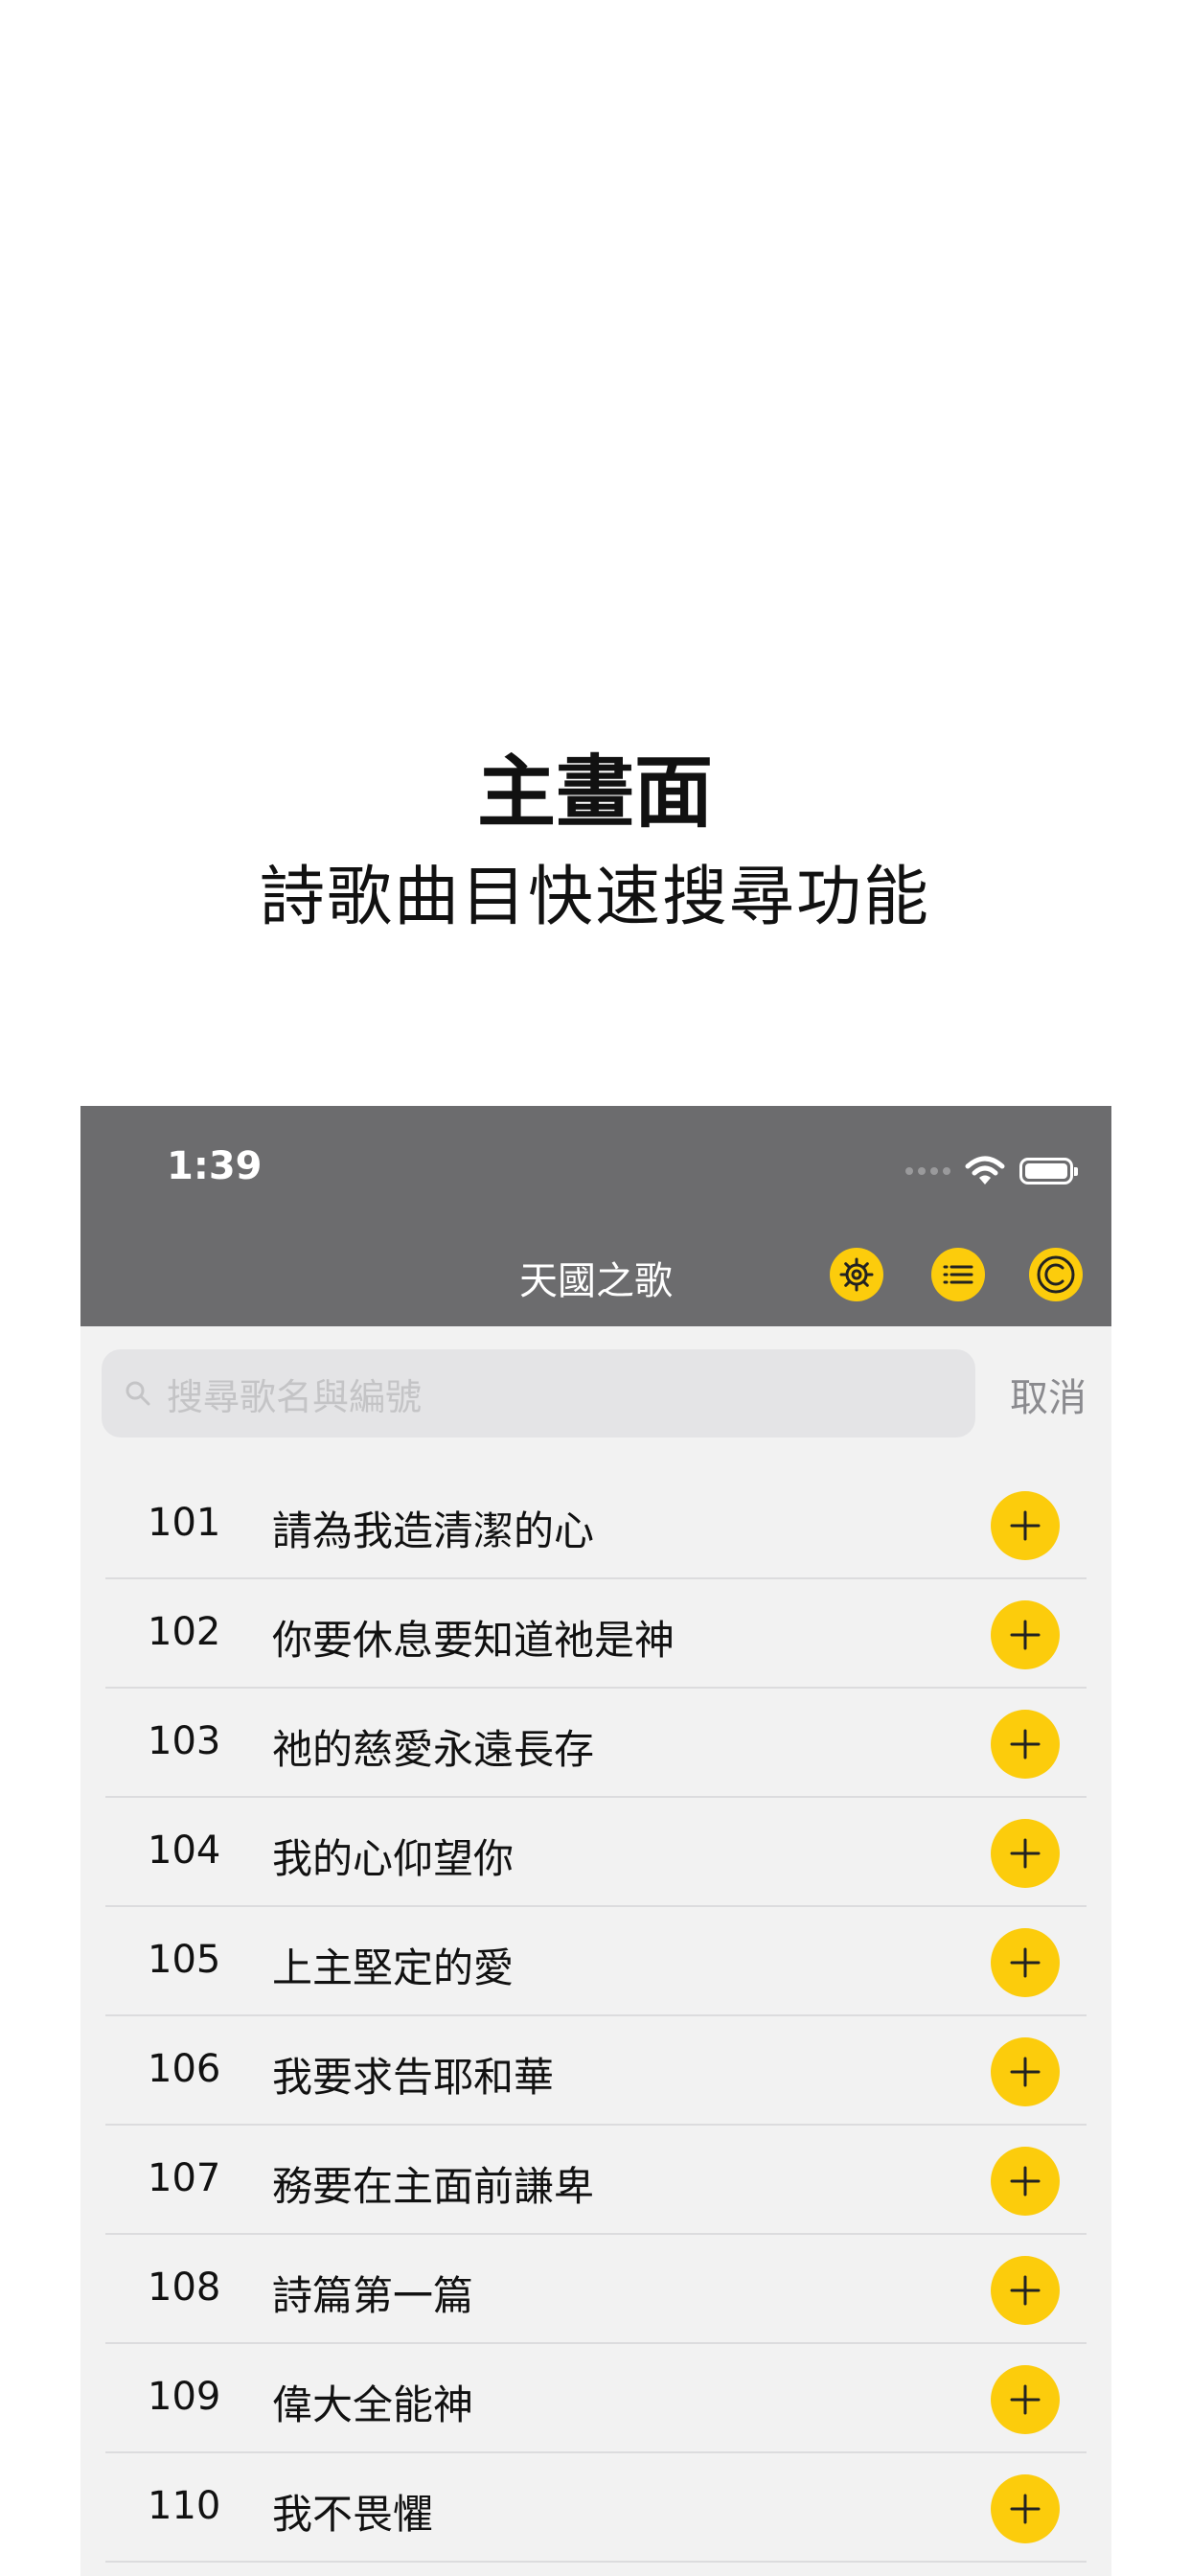 The height and width of the screenshot is (2576, 1190). Describe the element at coordinates (185, 1741) in the screenshot. I see `song-number: 103` at that location.